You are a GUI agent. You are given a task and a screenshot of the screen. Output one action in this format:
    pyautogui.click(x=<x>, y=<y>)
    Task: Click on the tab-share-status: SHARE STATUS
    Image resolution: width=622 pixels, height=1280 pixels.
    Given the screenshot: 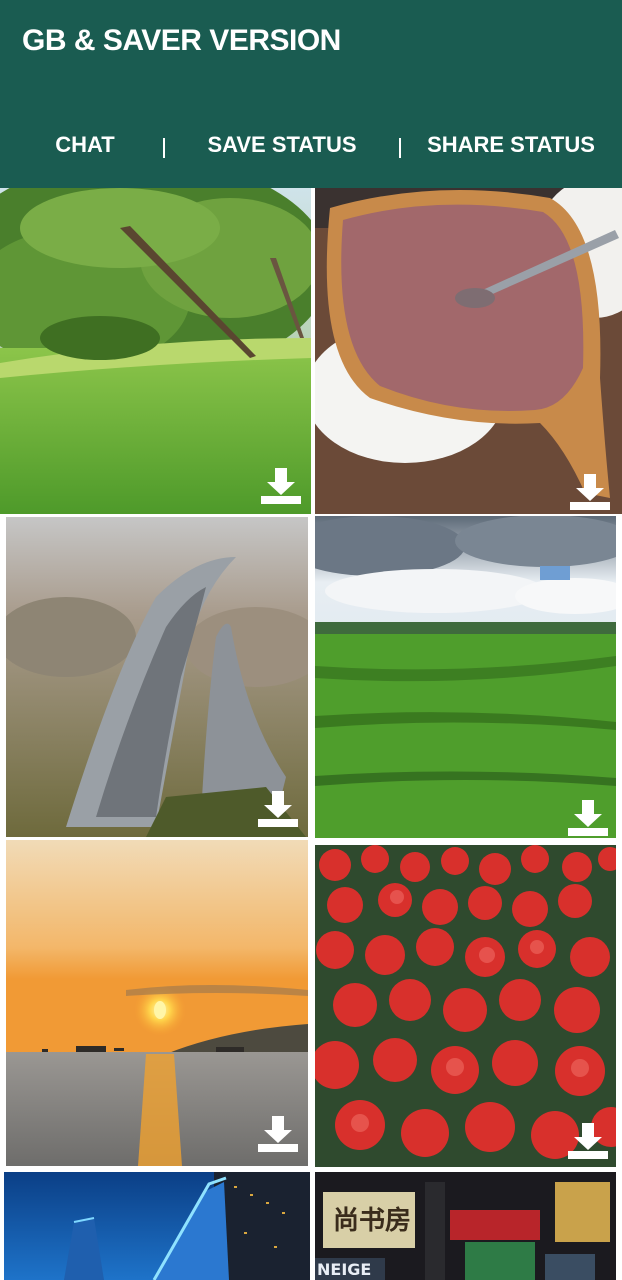 What is the action you would take?
    pyautogui.click(x=511, y=145)
    